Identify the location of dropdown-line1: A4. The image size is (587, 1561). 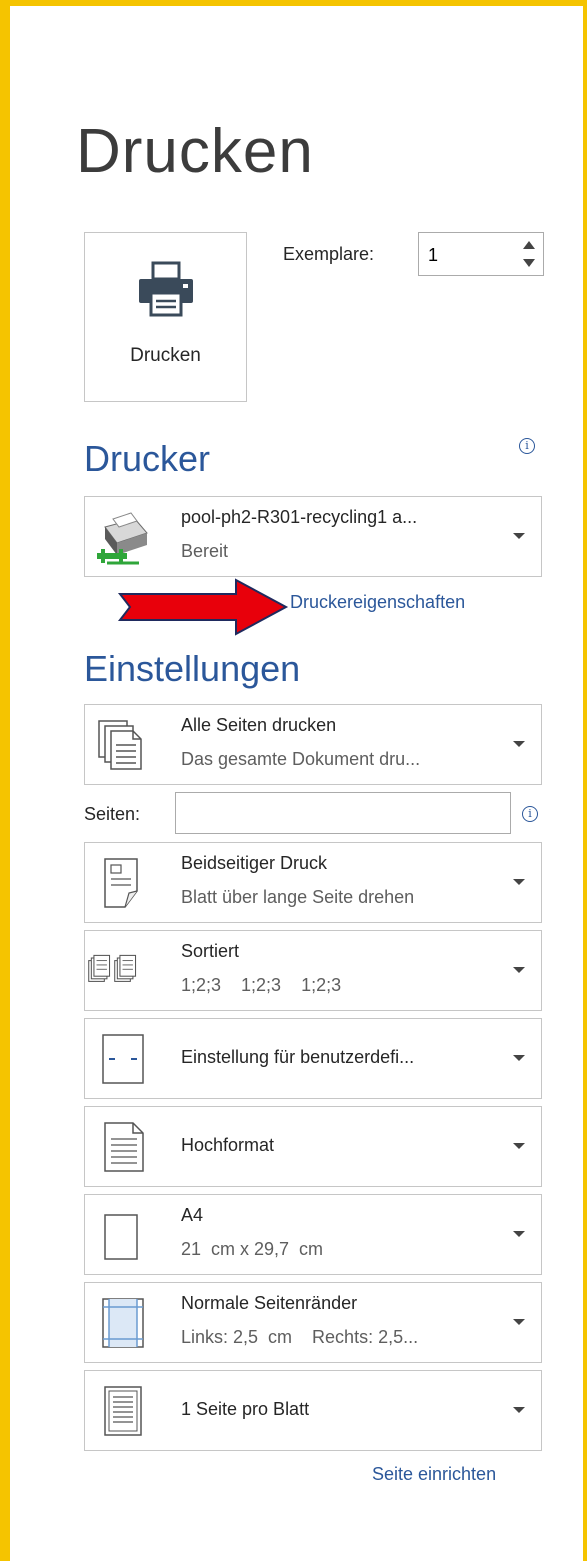
(192, 1215).